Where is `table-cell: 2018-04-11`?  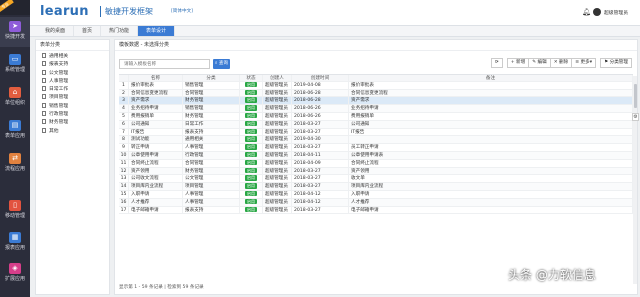
table-cell: 2018-04-11 is located at coordinates (320, 155).